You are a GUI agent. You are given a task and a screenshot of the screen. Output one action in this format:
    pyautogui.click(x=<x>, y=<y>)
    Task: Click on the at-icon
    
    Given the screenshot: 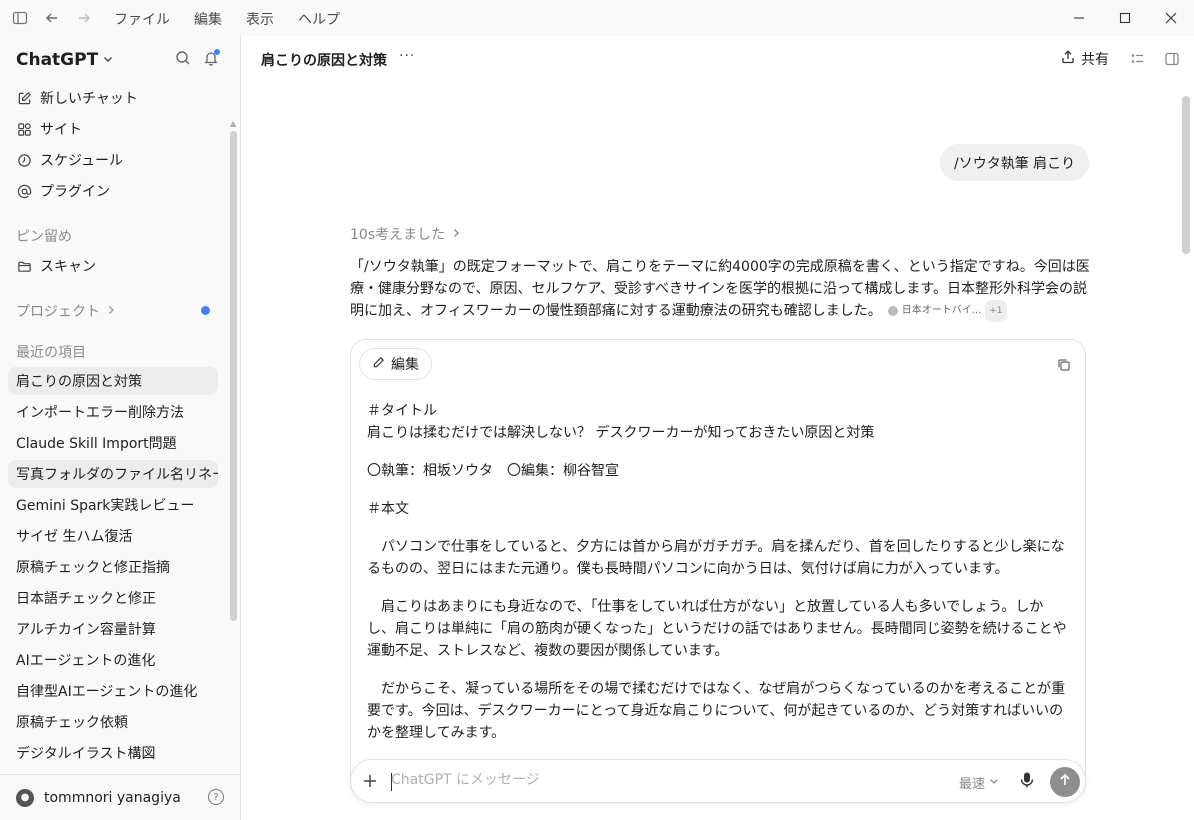 What is the action you would take?
    pyautogui.click(x=24, y=191)
    